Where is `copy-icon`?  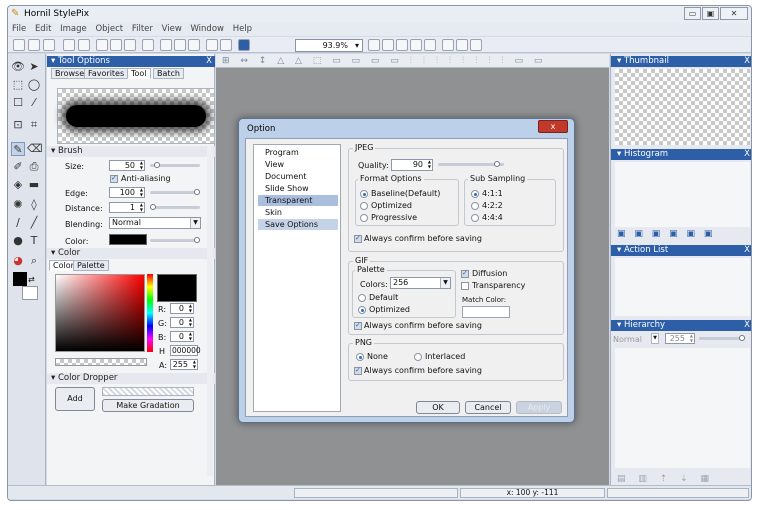 copy-icon is located at coordinates (180, 45).